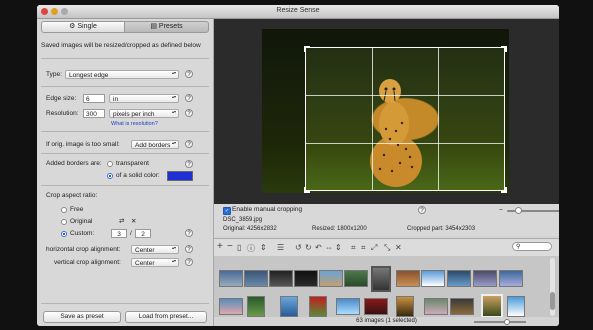  What do you see at coordinates (230, 246) in the screenshot?
I see `remove-icon: −` at bounding box center [230, 246].